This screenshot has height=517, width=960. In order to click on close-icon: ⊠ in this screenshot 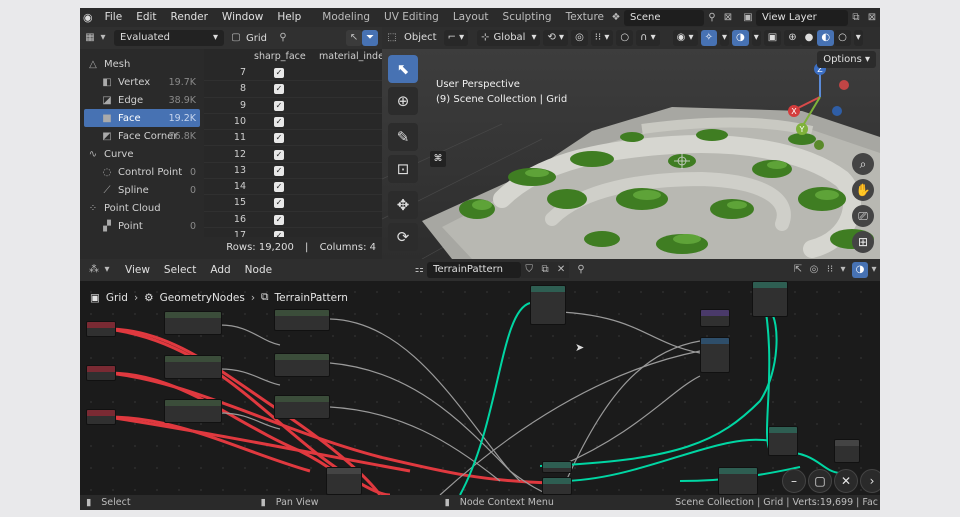, I will do `click(728, 18)`.